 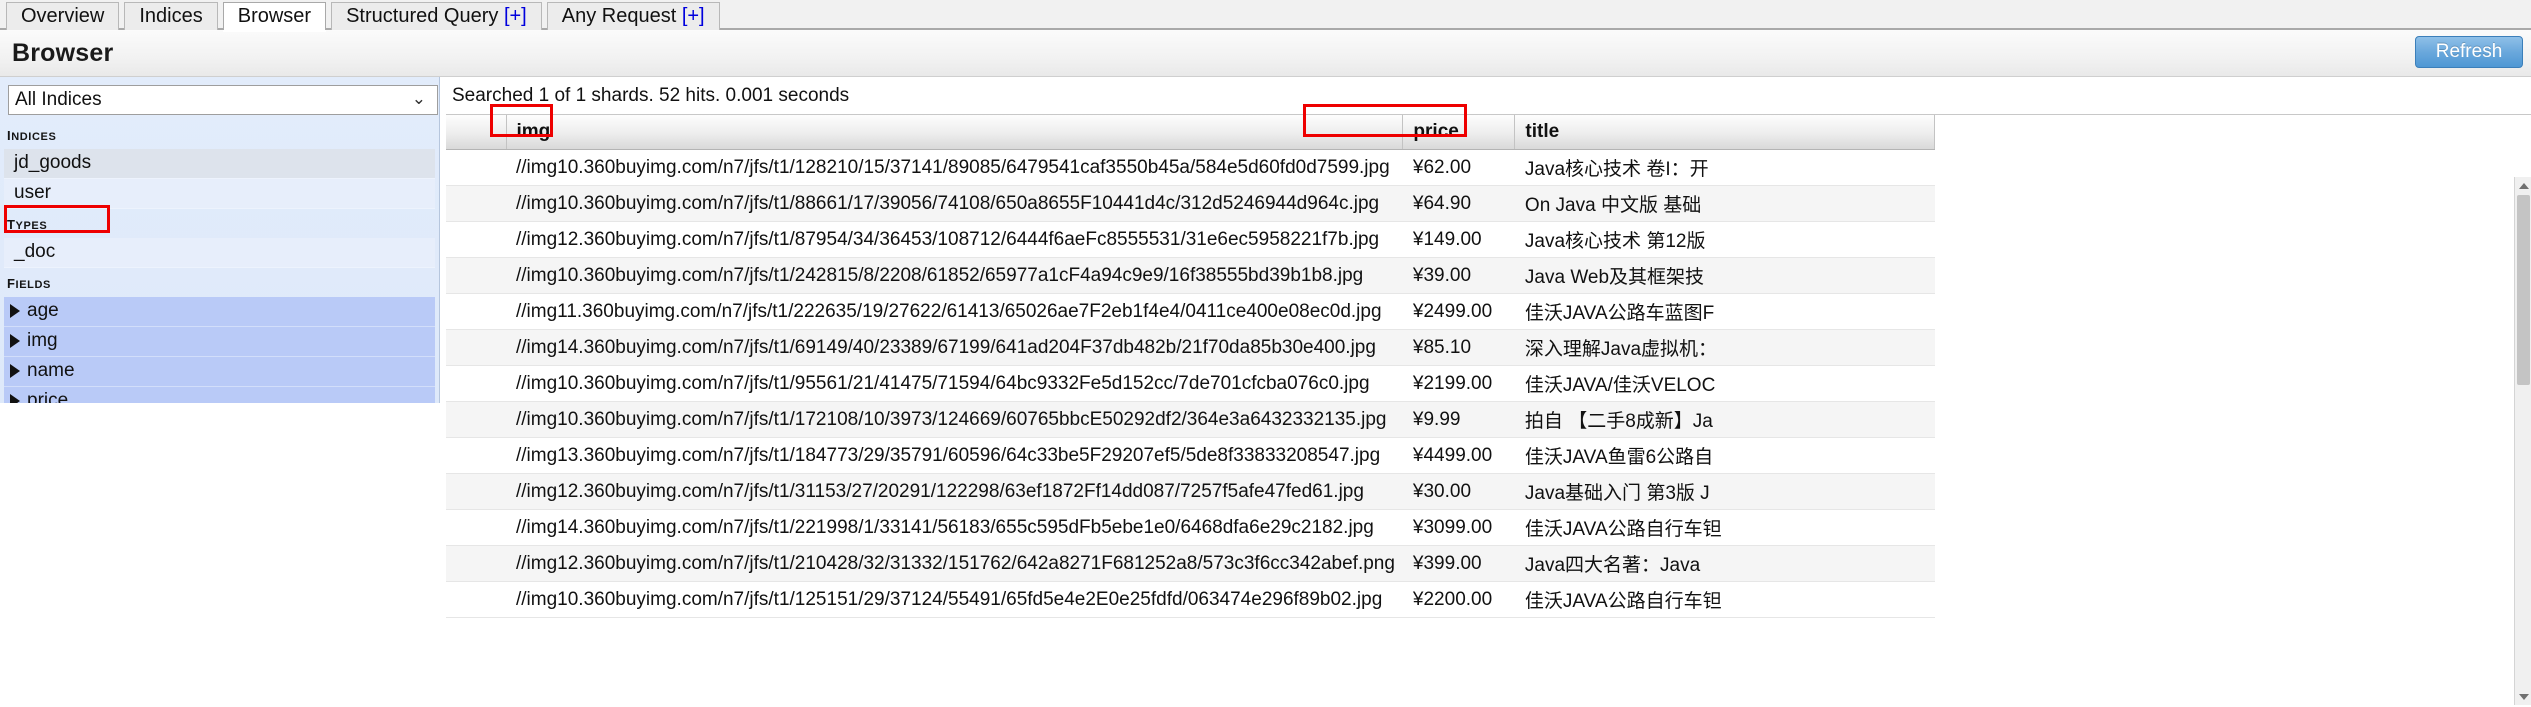 I want to click on cell-title: Java核心技术 第12版, so click(x=1724, y=239).